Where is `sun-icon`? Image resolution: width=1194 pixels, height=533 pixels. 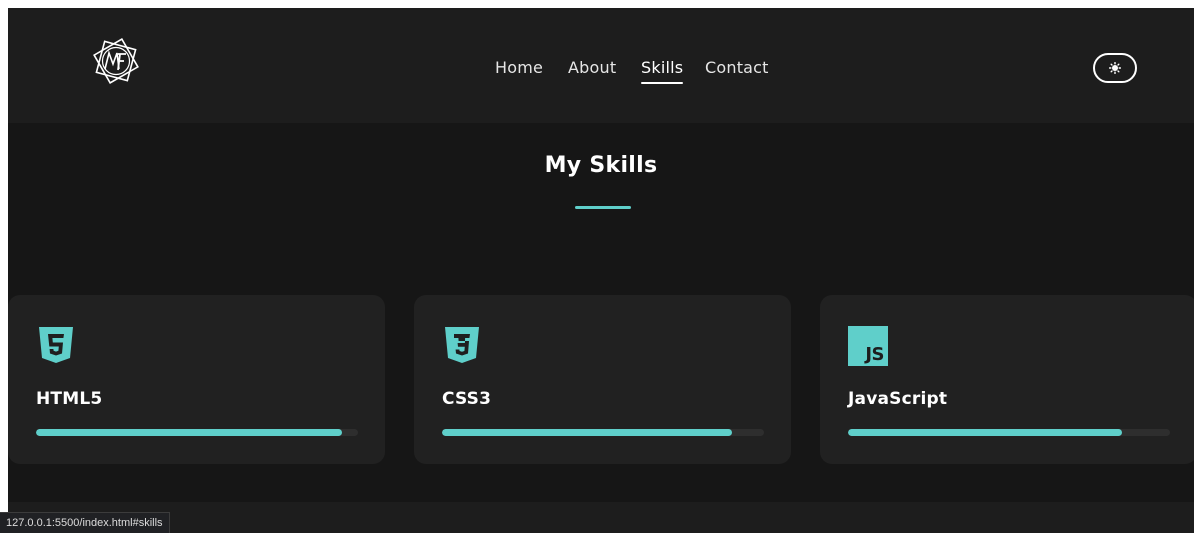 sun-icon is located at coordinates (1115, 68).